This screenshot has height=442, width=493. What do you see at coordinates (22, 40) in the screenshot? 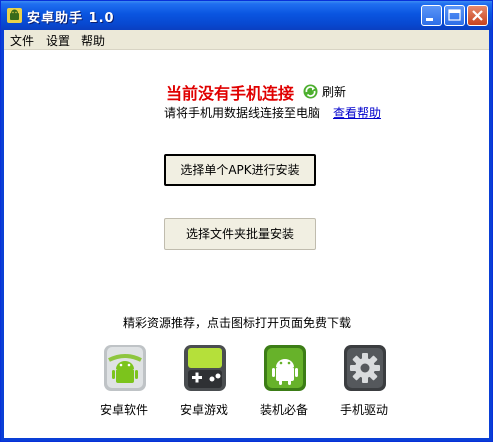
I see `menu-file: 文件` at bounding box center [22, 40].